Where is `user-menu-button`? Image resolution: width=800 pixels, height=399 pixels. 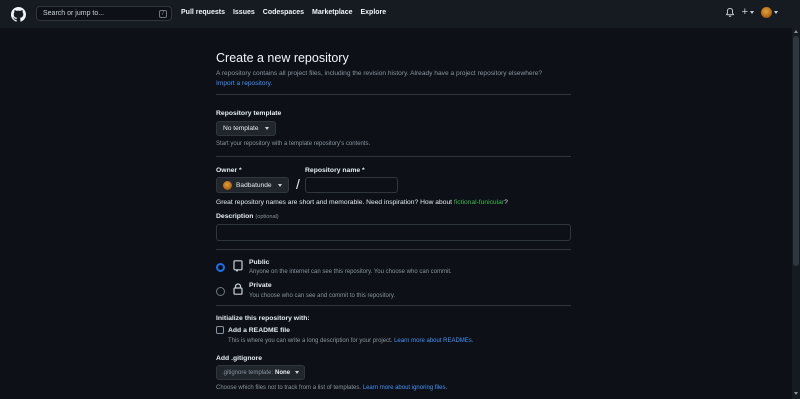 user-menu-button is located at coordinates (769, 12).